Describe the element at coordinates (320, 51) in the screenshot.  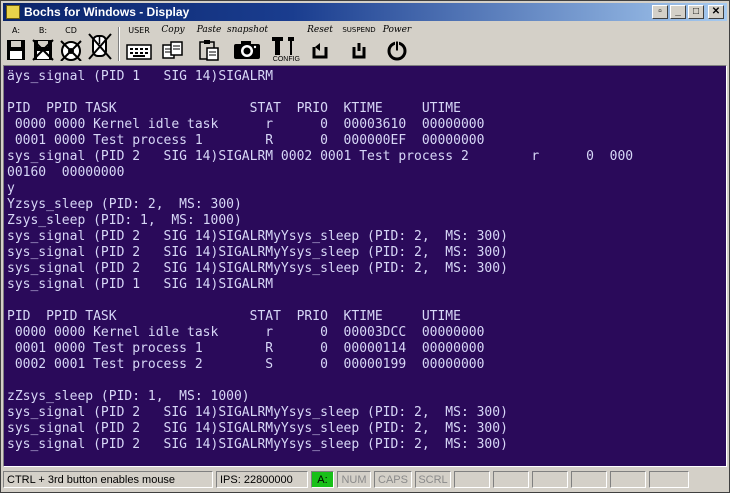
I see `reset-icon` at that location.